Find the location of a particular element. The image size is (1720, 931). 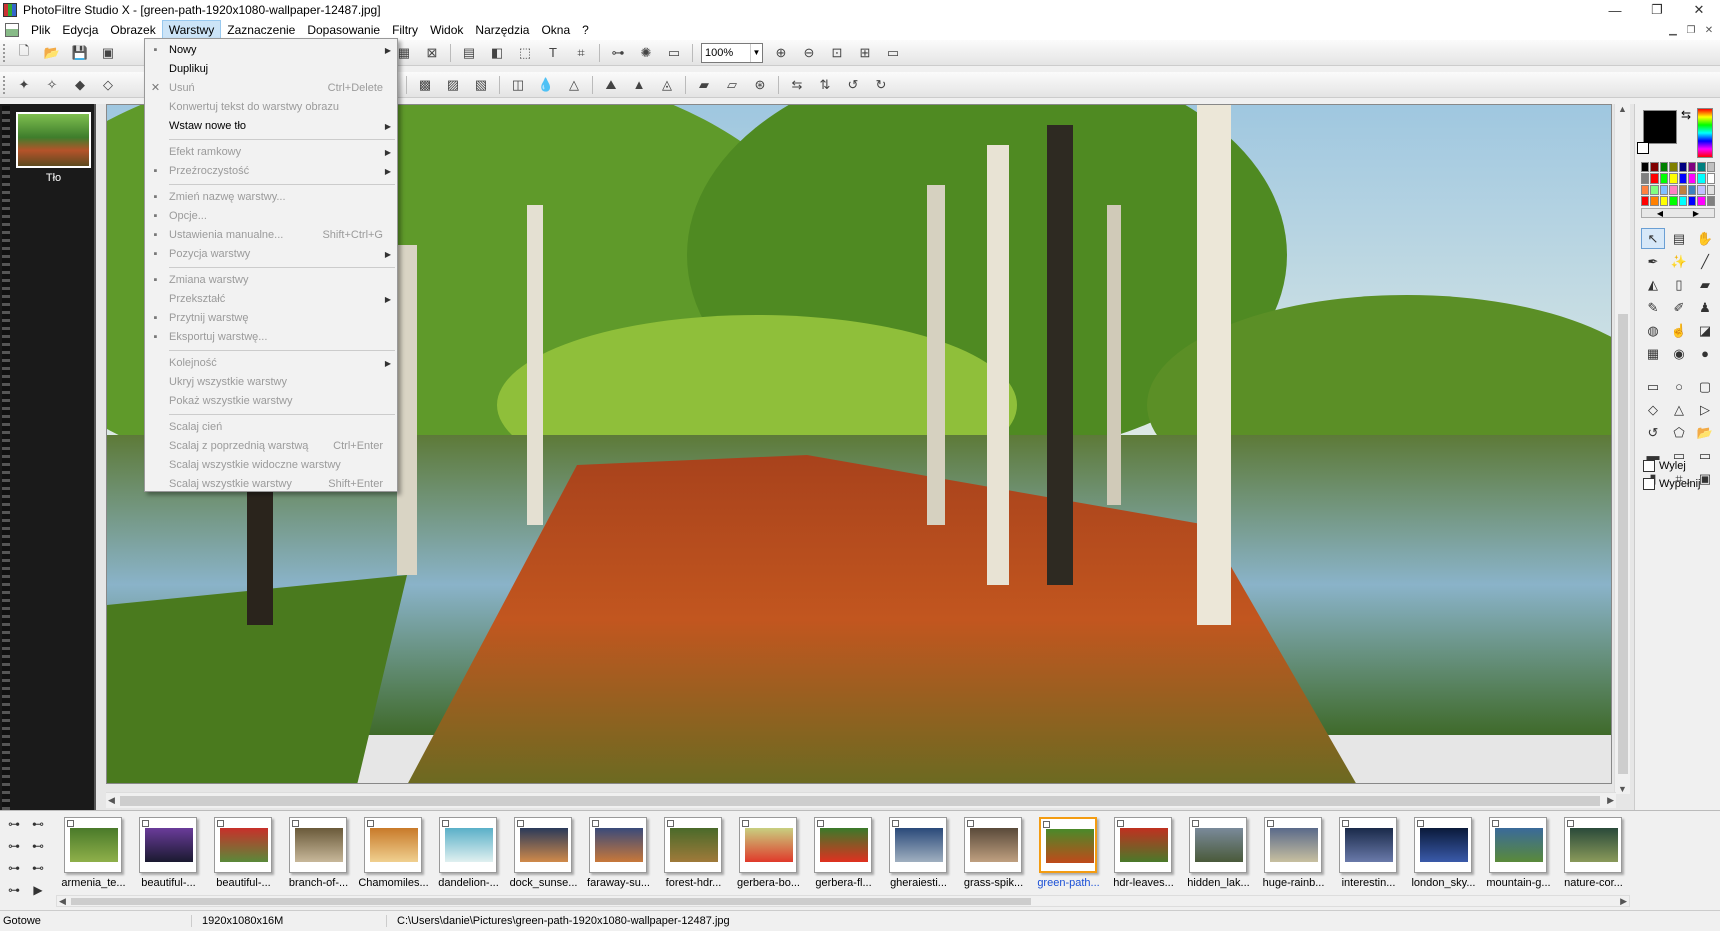

zoom-select: 100% ▼ is located at coordinates (732, 52).